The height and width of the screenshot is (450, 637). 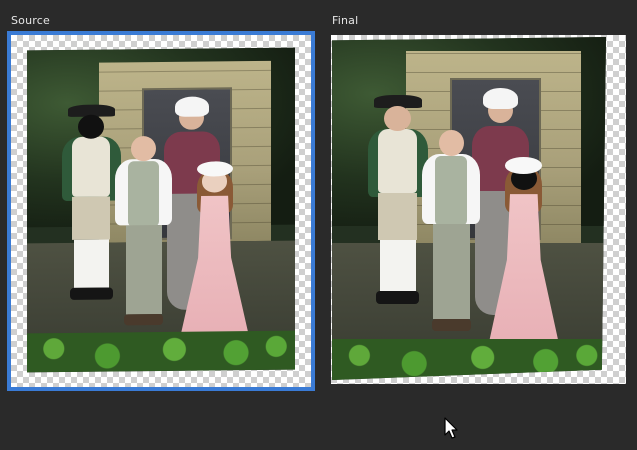 I want to click on masked-face, so click(x=91, y=126).